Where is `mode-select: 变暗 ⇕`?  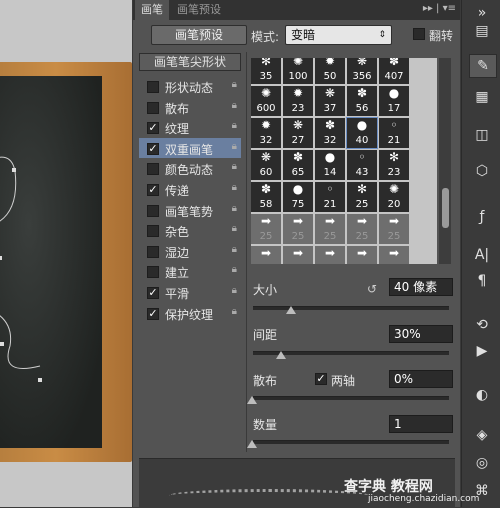 mode-select: 变暗 ⇕ is located at coordinates (338, 35).